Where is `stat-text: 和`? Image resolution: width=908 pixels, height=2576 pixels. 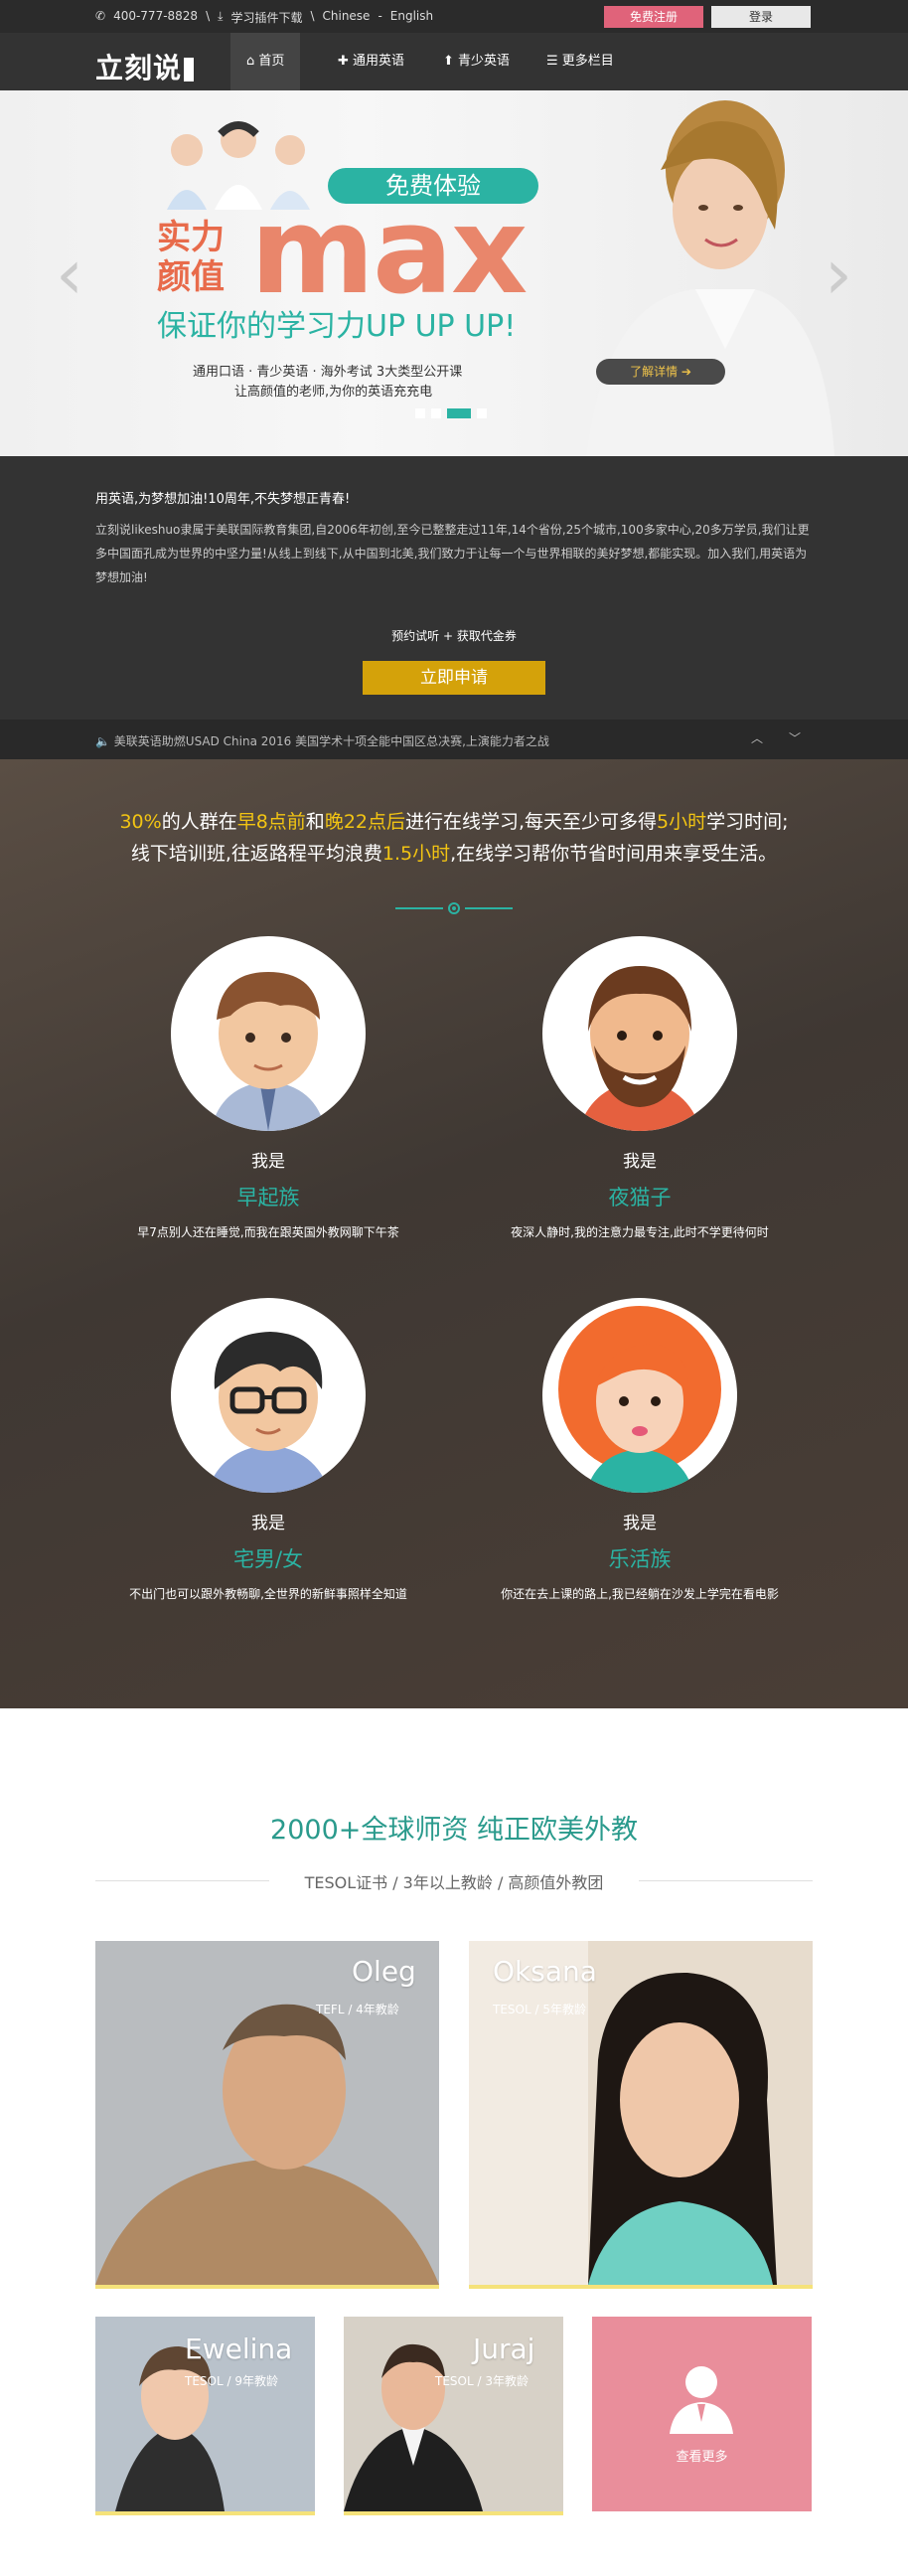
stat-text: 和 is located at coordinates (315, 822).